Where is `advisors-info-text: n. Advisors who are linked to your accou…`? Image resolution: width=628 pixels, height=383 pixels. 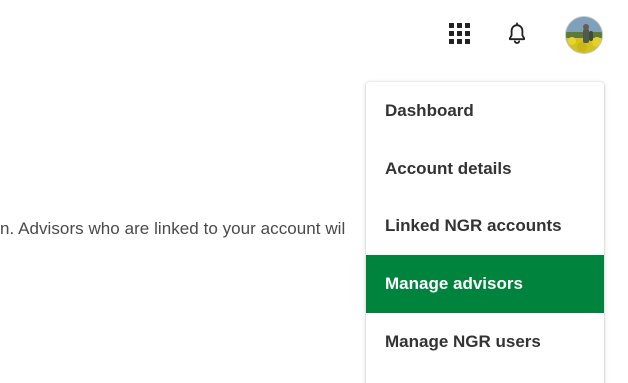 advisors-info-text: n. Advisors who are linked to your accou… is located at coordinates (173, 228).